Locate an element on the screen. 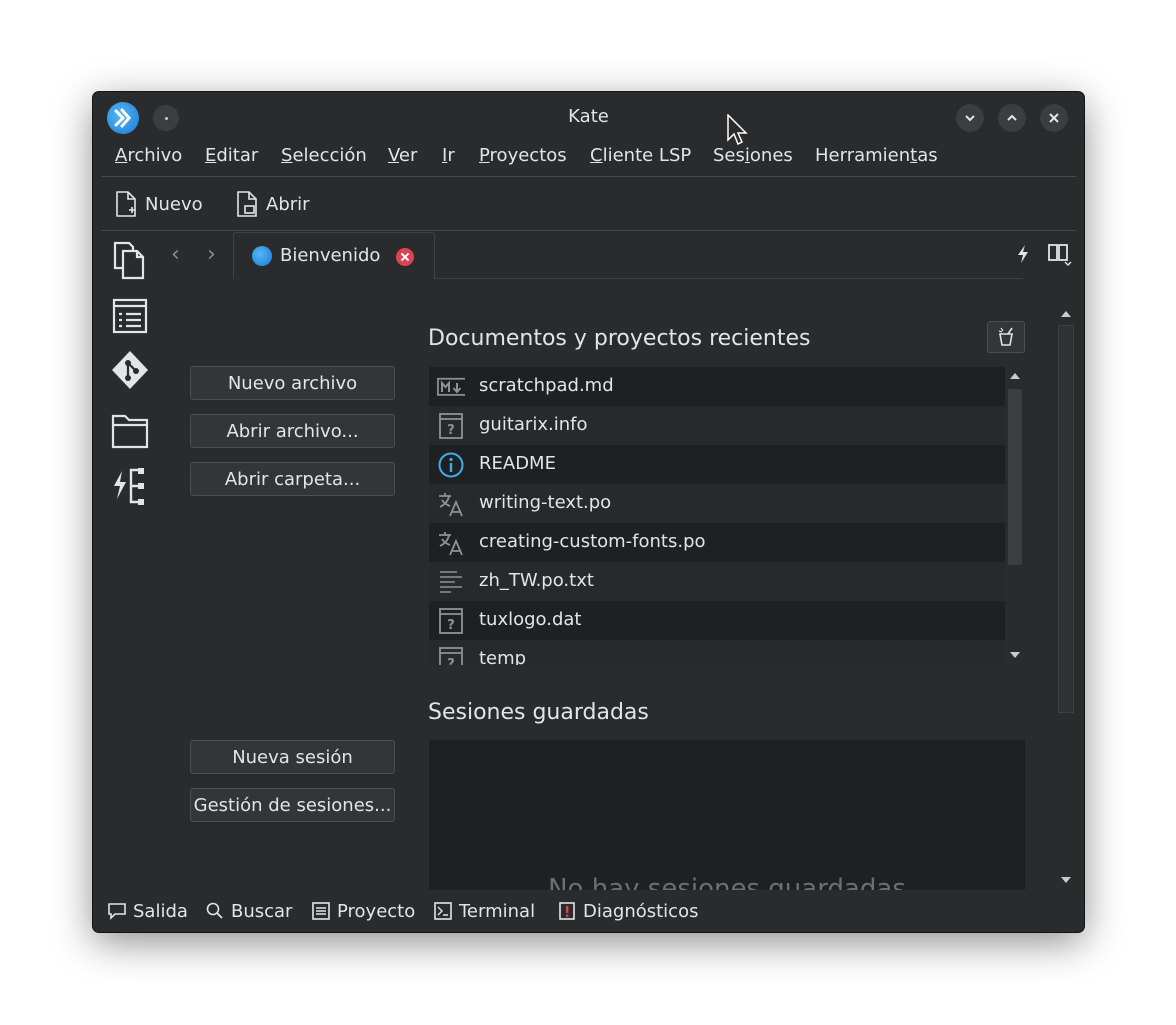 This screenshot has height=1025, width=1176. menu-seleccion: Selección is located at coordinates (324, 155).